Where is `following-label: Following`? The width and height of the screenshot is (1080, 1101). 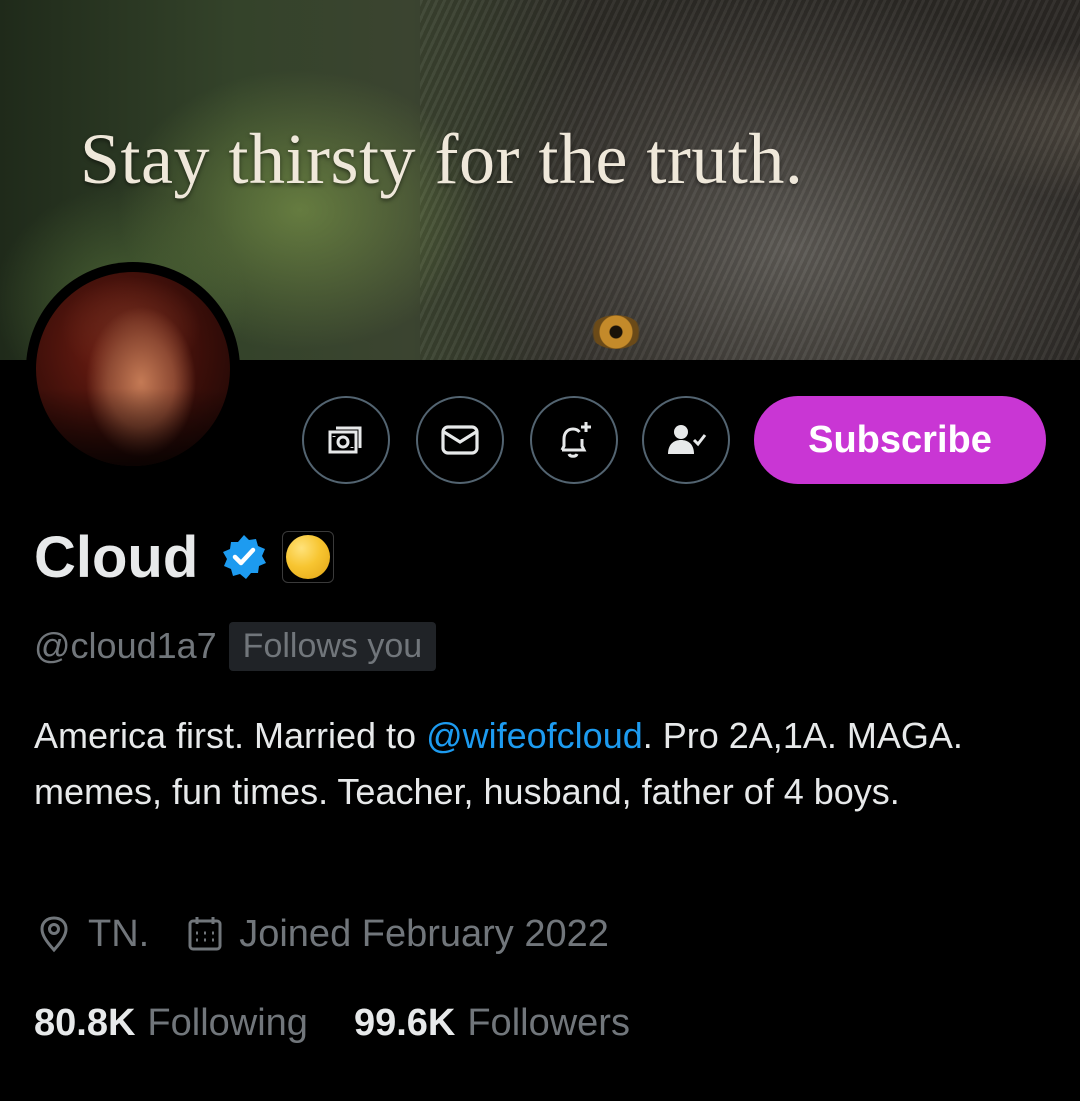
following-label: Following is located at coordinates (227, 1022).